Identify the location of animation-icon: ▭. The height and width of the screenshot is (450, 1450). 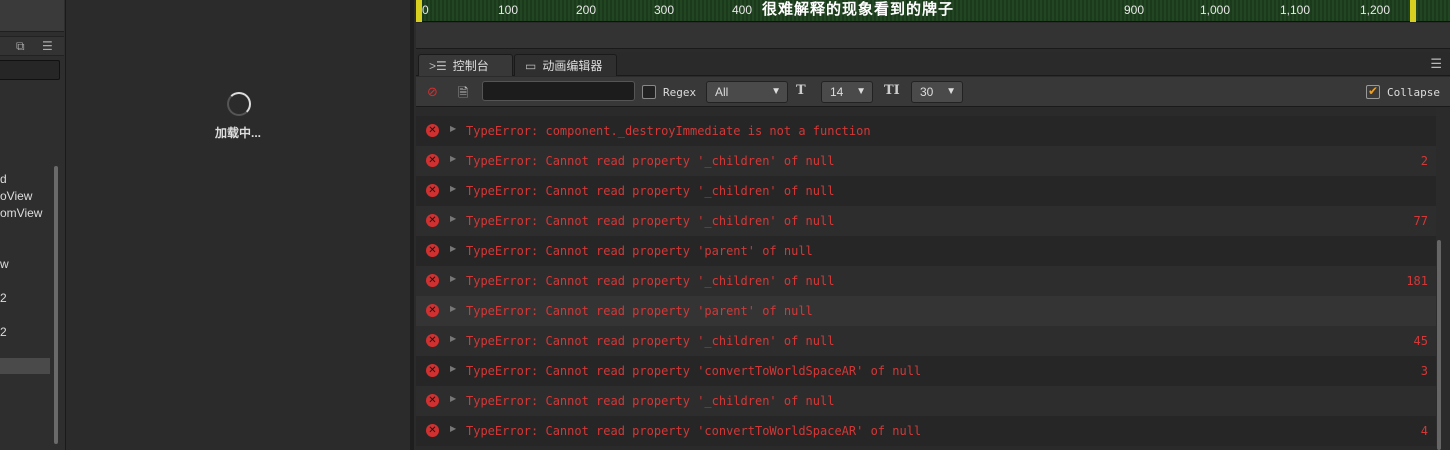
(531, 66).